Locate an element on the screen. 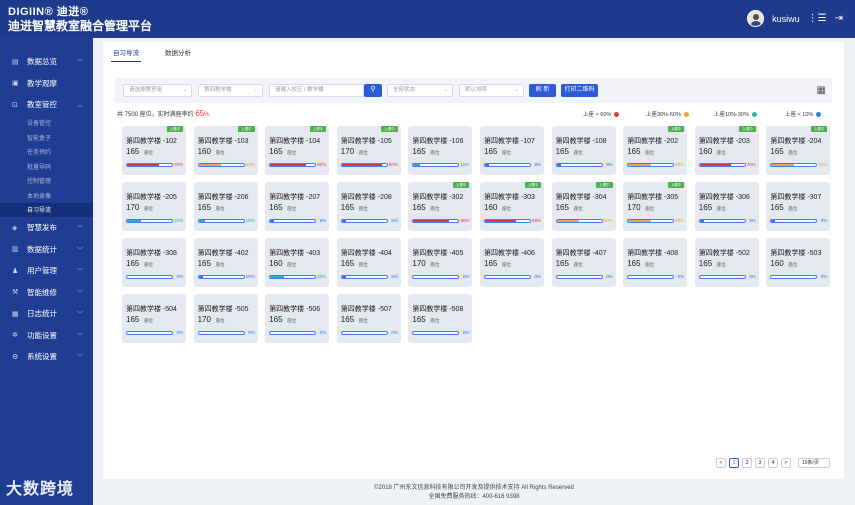  classroom-card: 第四教学楼 -107 165 座位 9% is located at coordinates (512, 150).